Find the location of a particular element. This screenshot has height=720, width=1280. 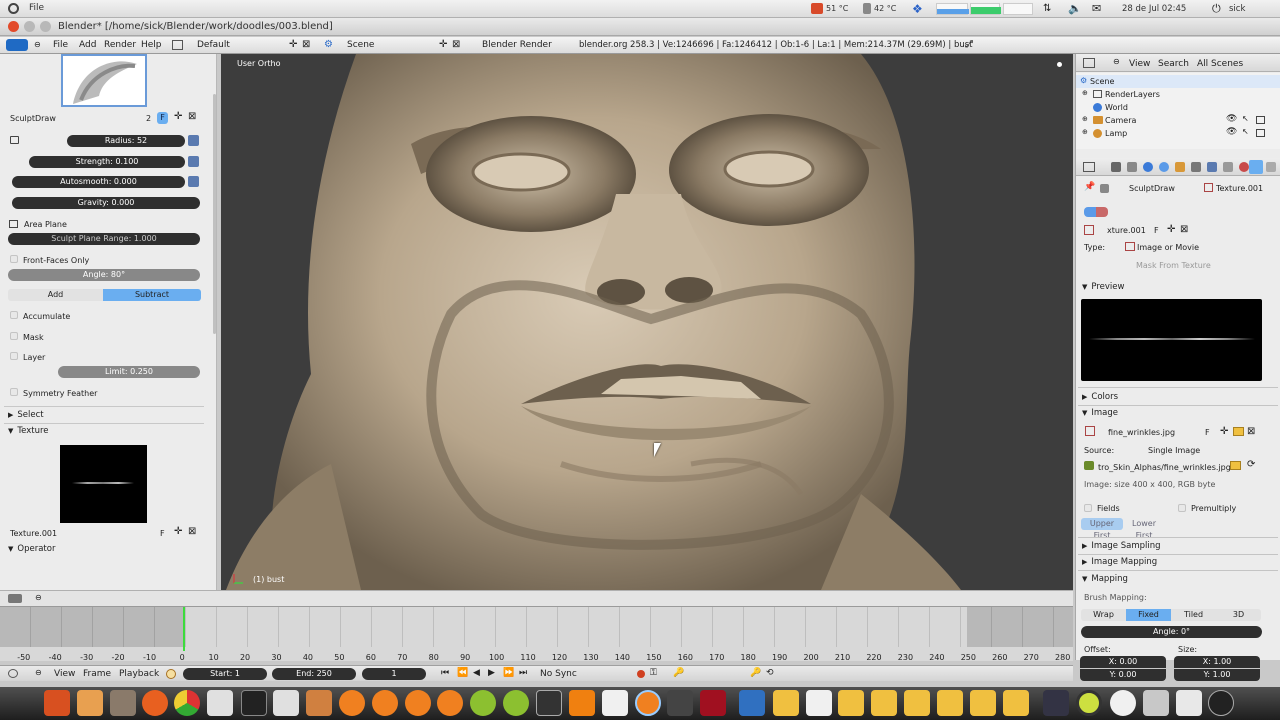

tiled-mapping-button: Tiled is located at coordinates (1193, 615).